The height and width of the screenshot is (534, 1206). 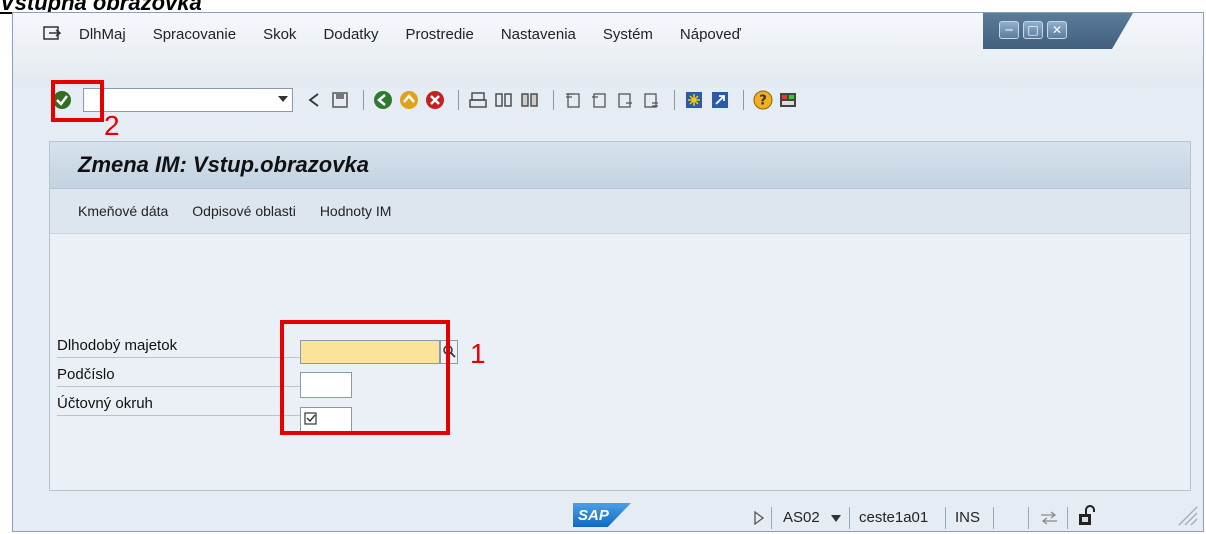 I want to click on next-page-icon, so click(x=625, y=100).